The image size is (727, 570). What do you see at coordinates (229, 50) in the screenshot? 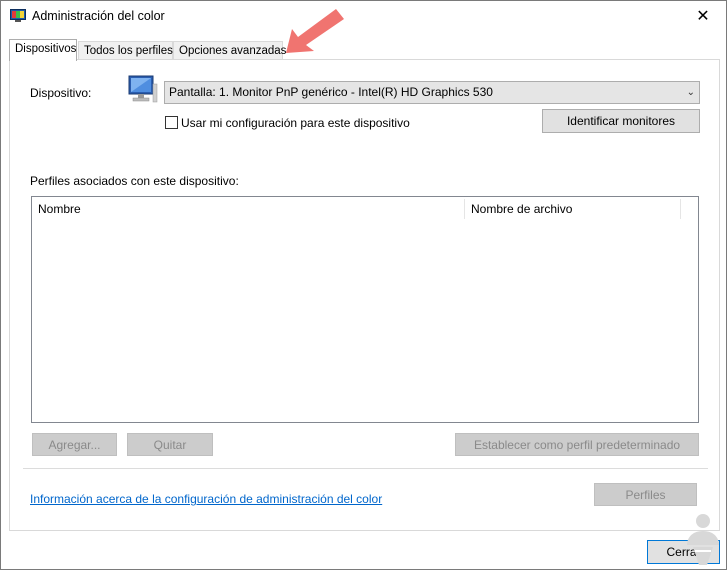
I see `tab-opciones-avanzadas: Opciones avanzadas` at bounding box center [229, 50].